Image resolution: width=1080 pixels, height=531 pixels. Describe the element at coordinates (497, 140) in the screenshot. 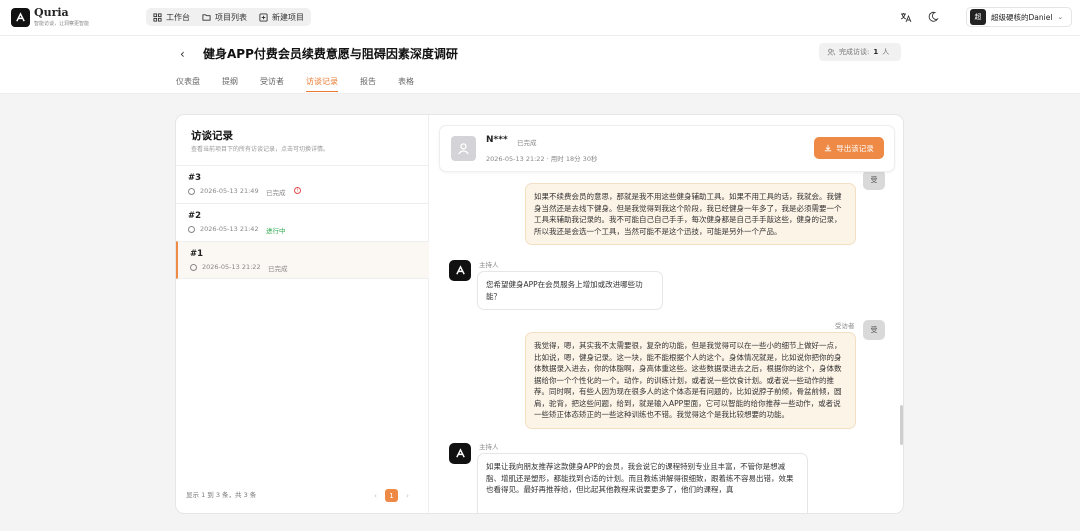

I see `respondent-name: N***` at that location.